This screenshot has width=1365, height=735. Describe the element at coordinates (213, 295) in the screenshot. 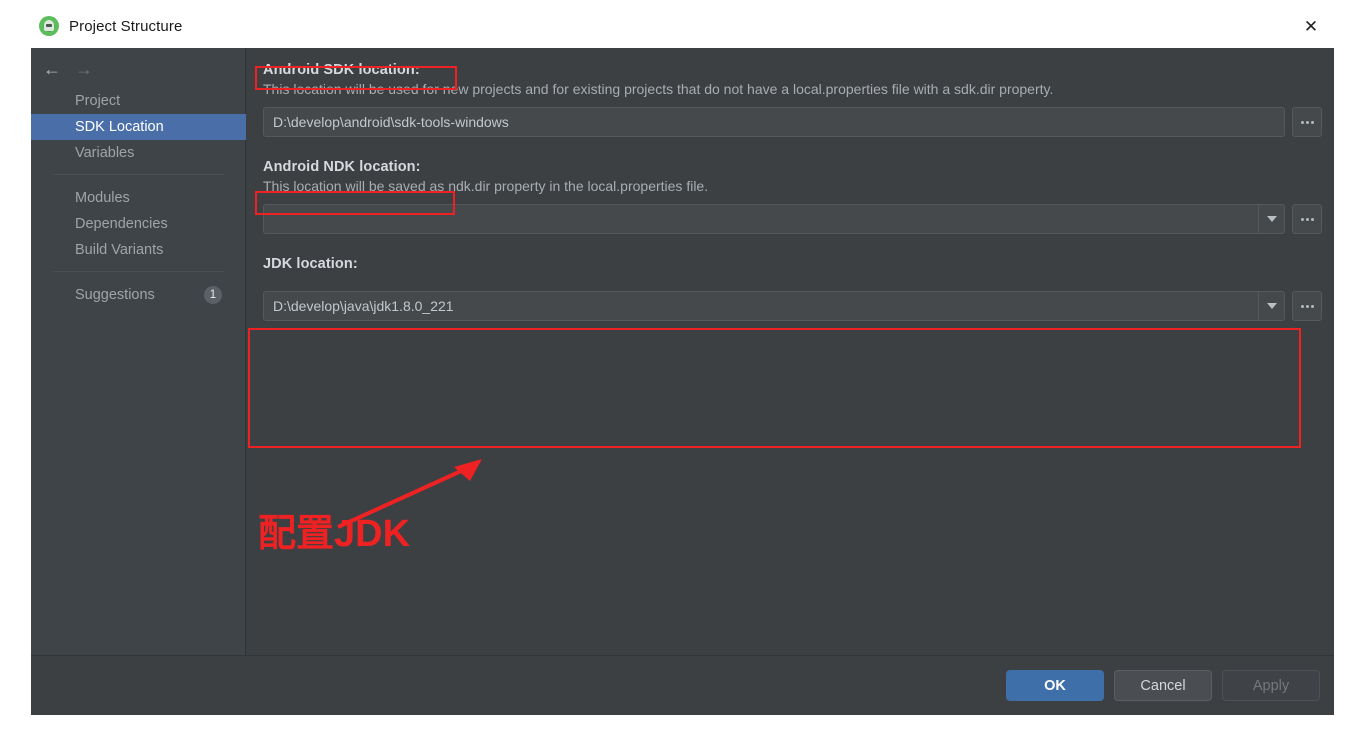

I see `suggestions-count-badge: 1` at that location.